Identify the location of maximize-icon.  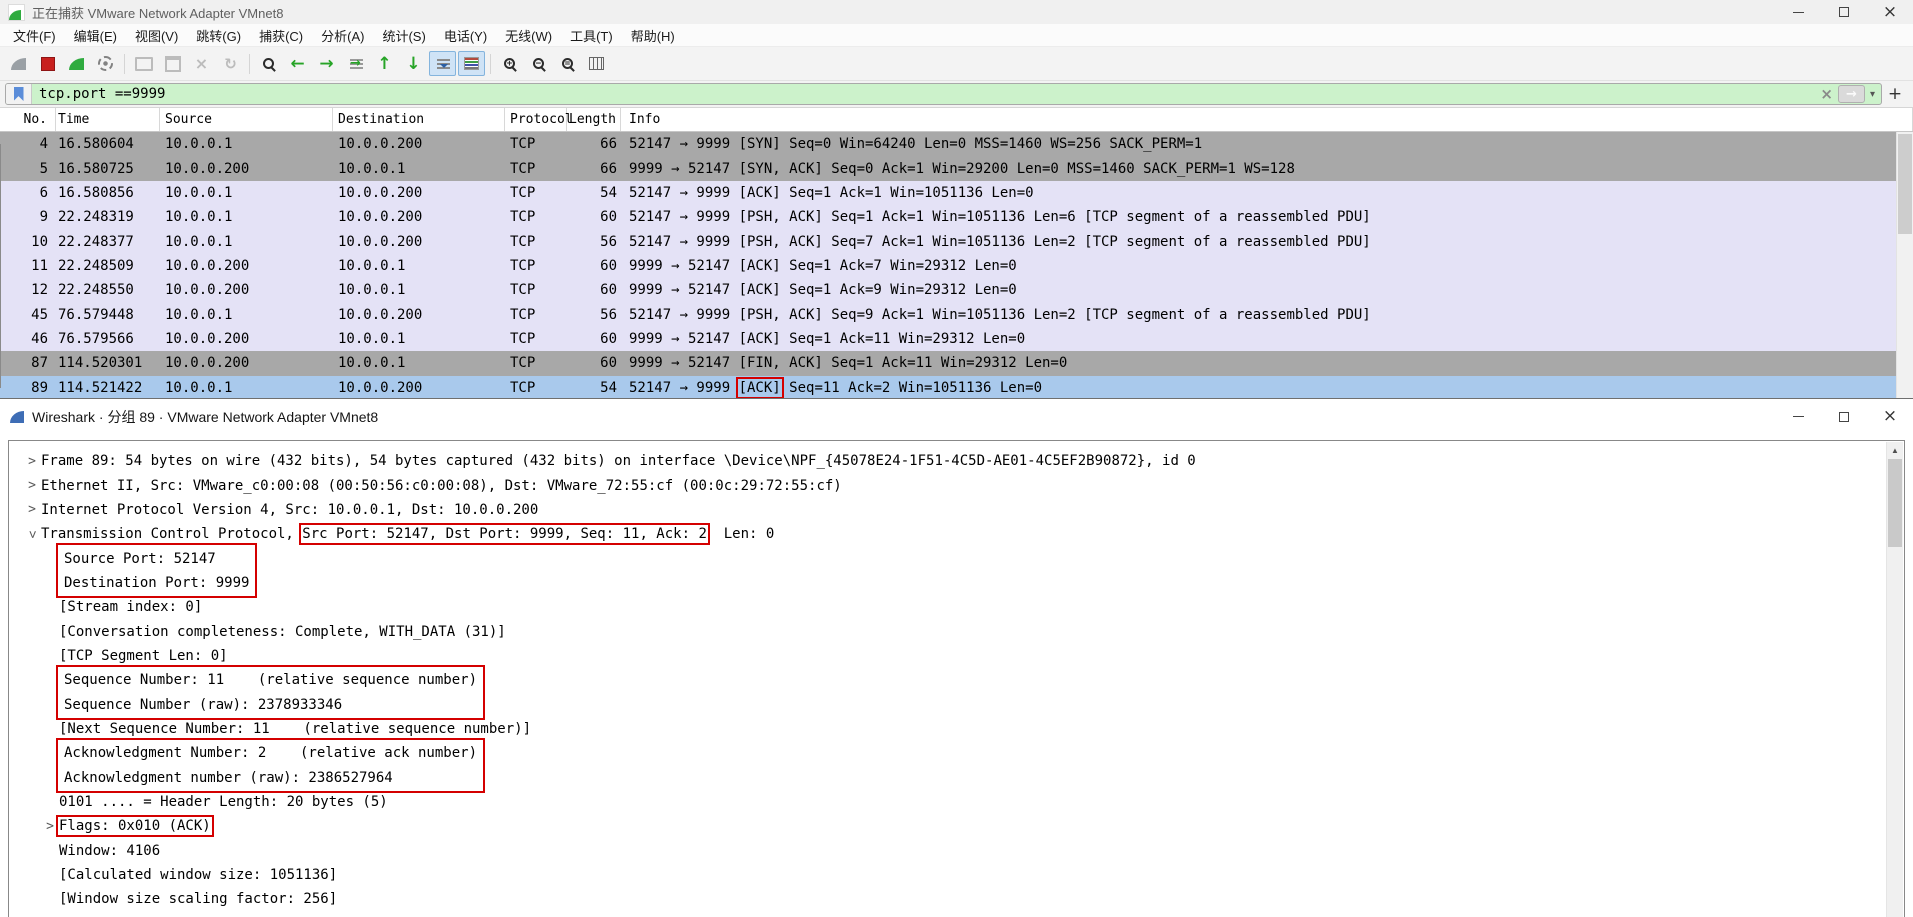
(1844, 12).